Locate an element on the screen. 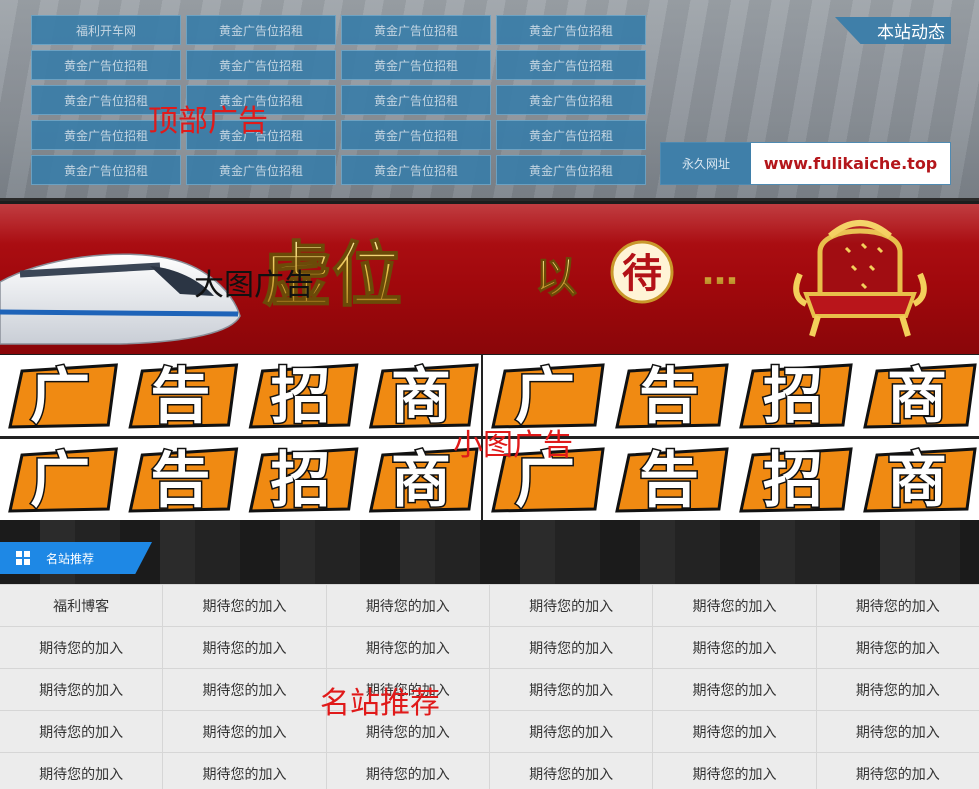  recommended-header: 名站推荐 is located at coordinates (76, 558).